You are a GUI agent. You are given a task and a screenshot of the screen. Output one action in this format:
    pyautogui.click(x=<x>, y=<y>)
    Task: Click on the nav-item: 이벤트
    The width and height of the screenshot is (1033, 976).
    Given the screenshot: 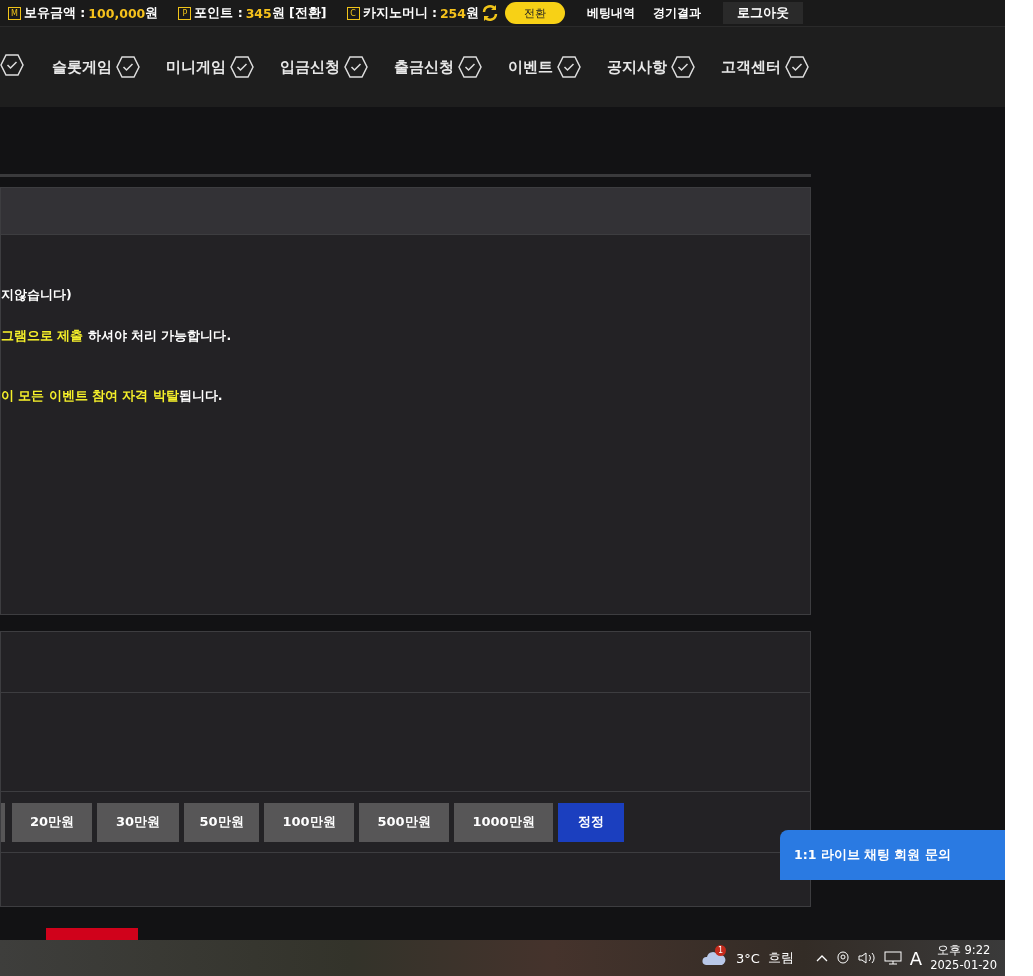 What is the action you would take?
    pyautogui.click(x=530, y=67)
    